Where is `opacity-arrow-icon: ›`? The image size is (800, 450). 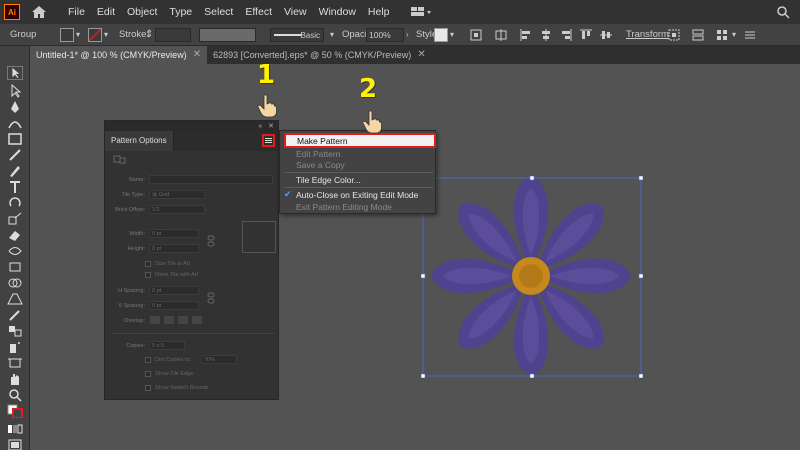
opacity-arrow-icon: › is located at coordinates (407, 35).